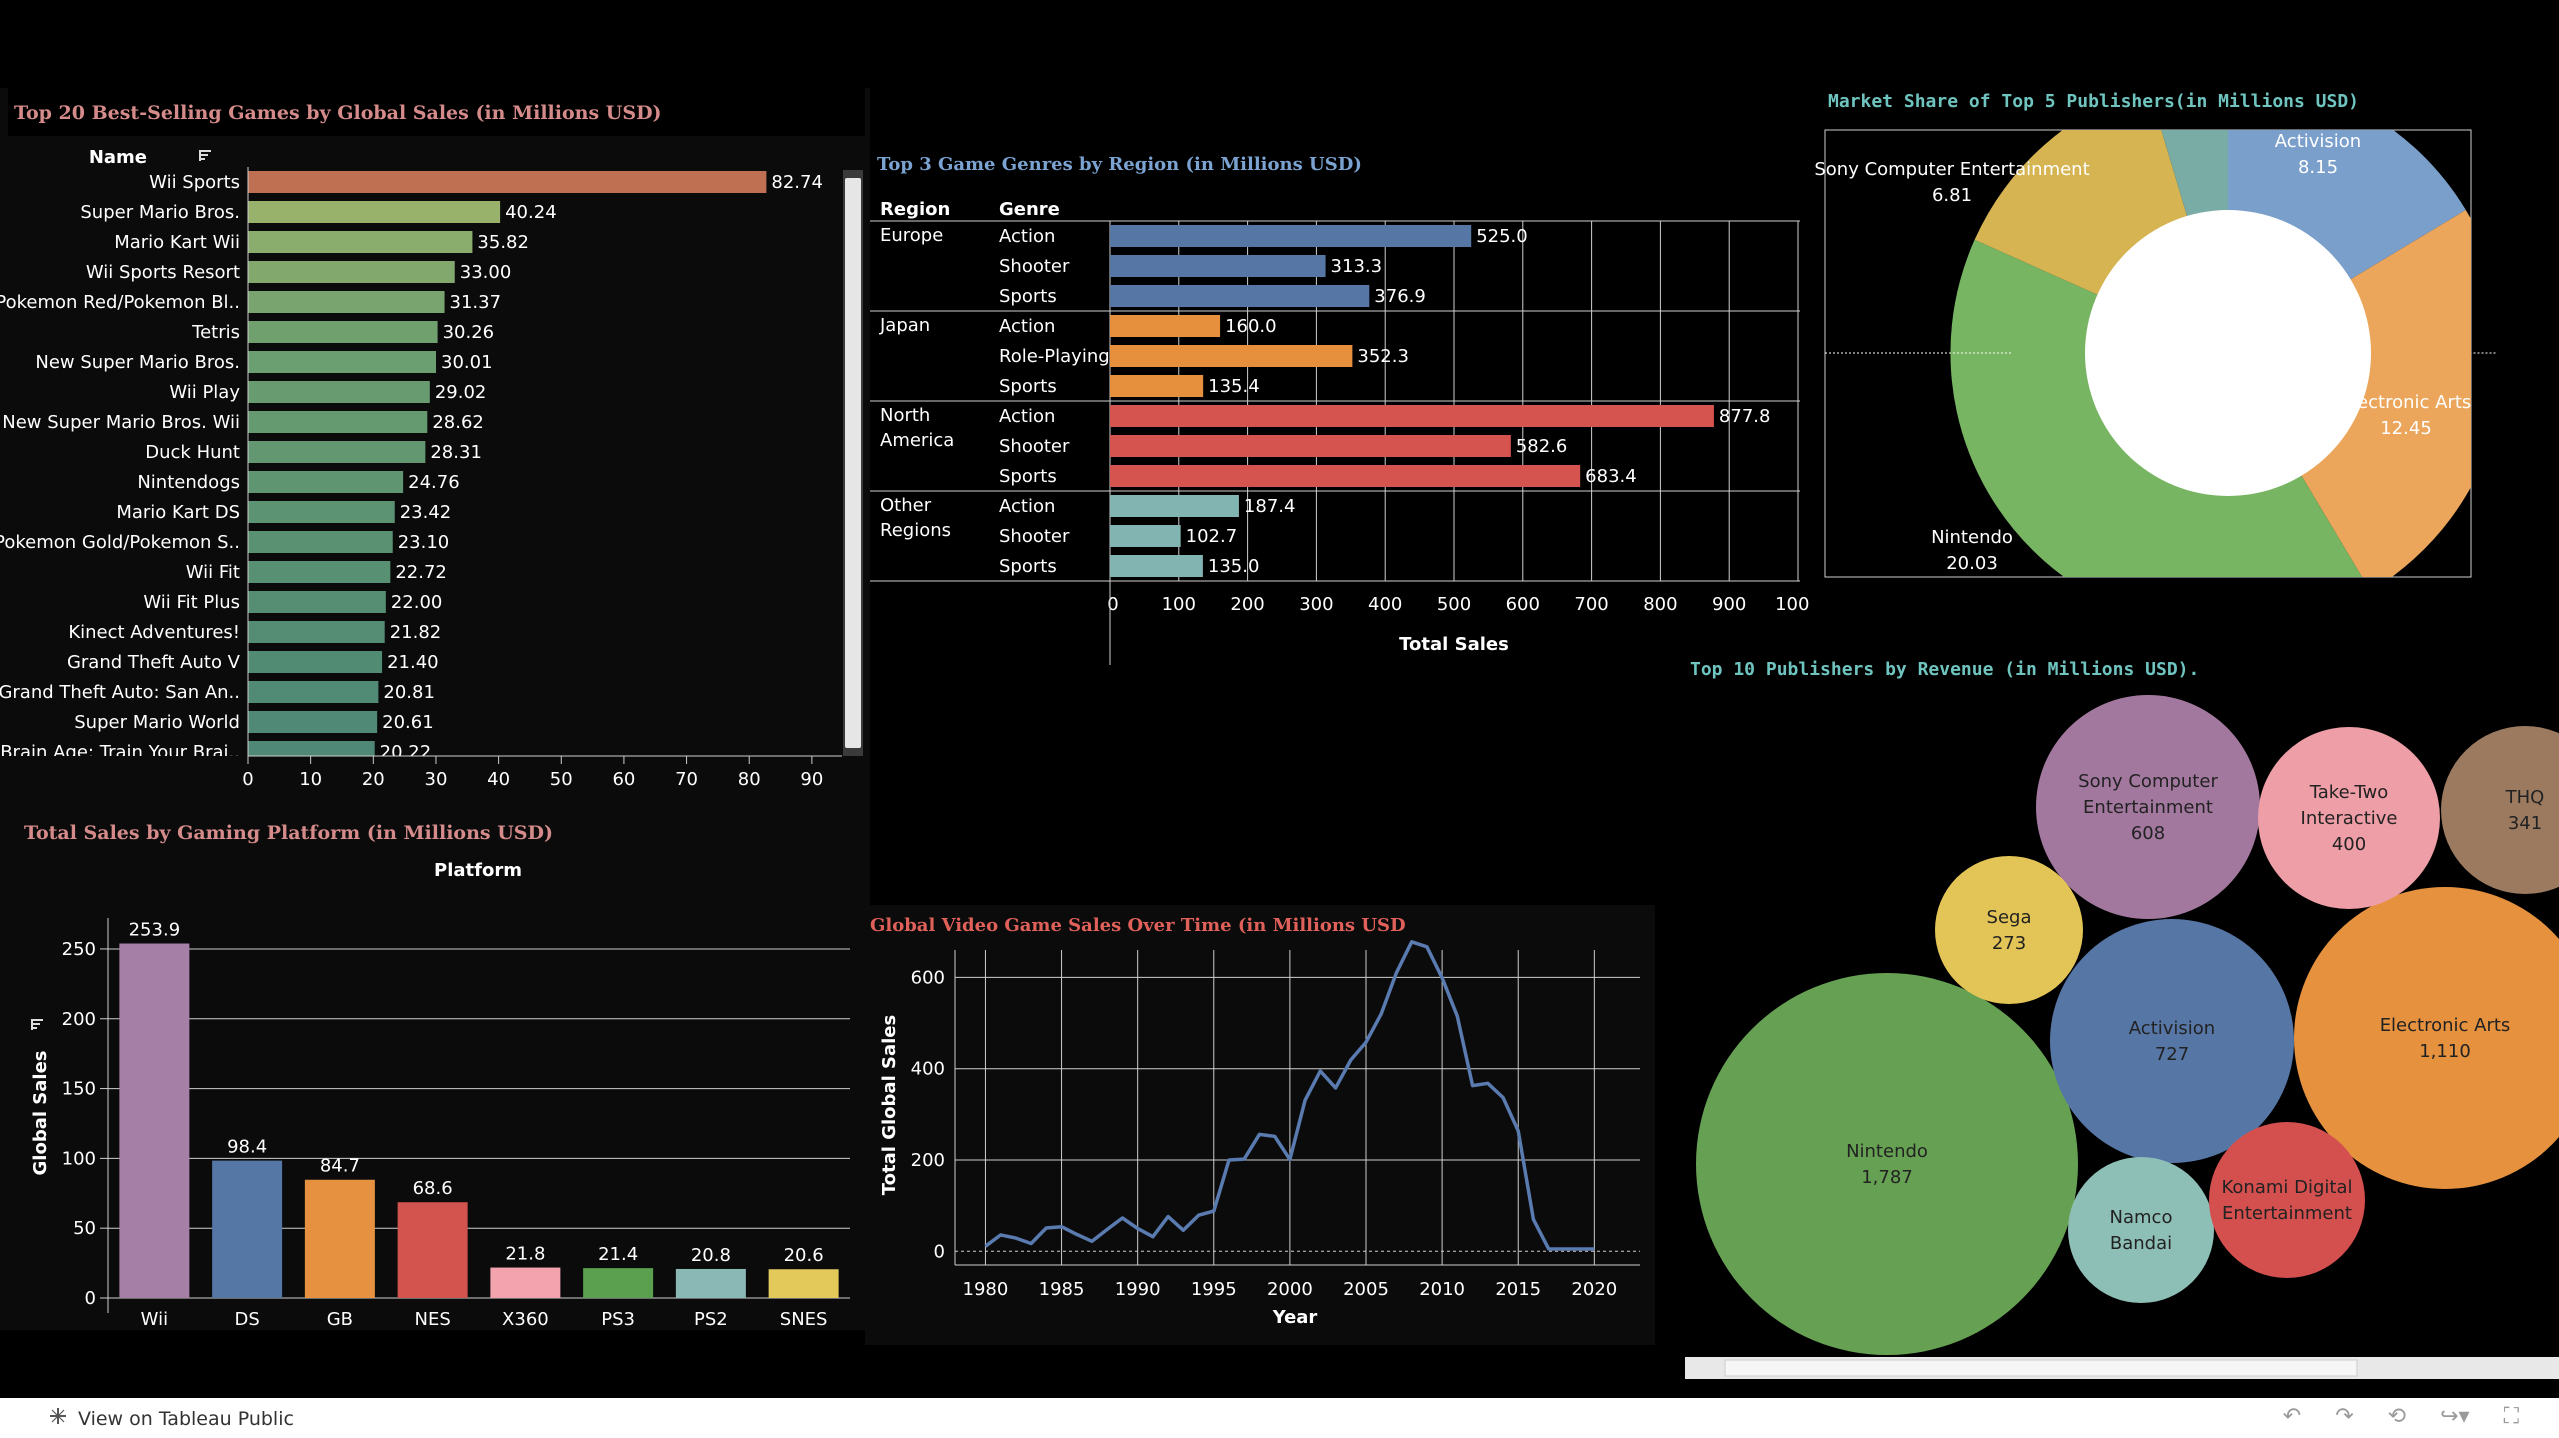 Image resolution: width=2559 pixels, height=1438 pixels. Describe the element at coordinates (2172, 1028) in the screenshot. I see `bubble-publisher-label: Activision` at that location.